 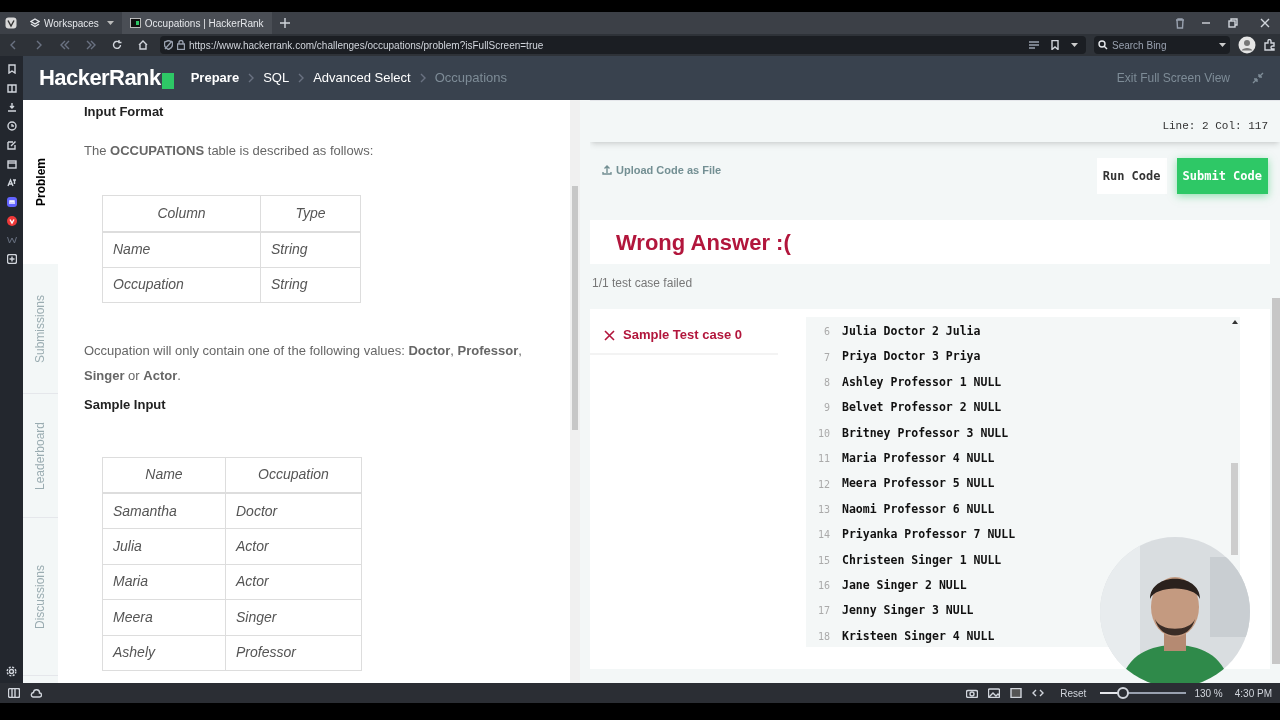 What do you see at coordinates (911, 332) in the screenshot?
I see `output-line: Julia Doctor 2 Julia` at bounding box center [911, 332].